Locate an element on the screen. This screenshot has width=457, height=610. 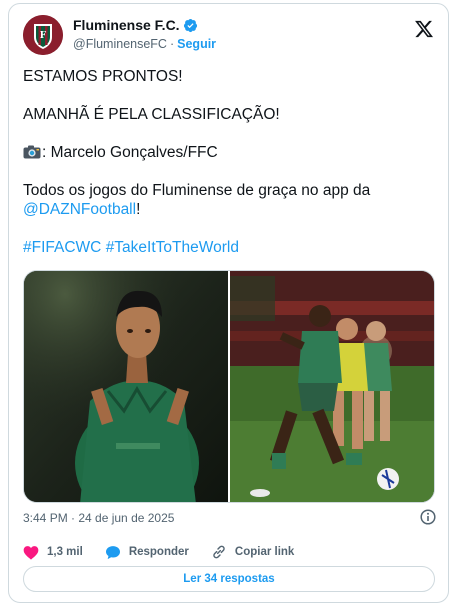
author-name-row: Fluminense F.C. is located at coordinates (135, 25).